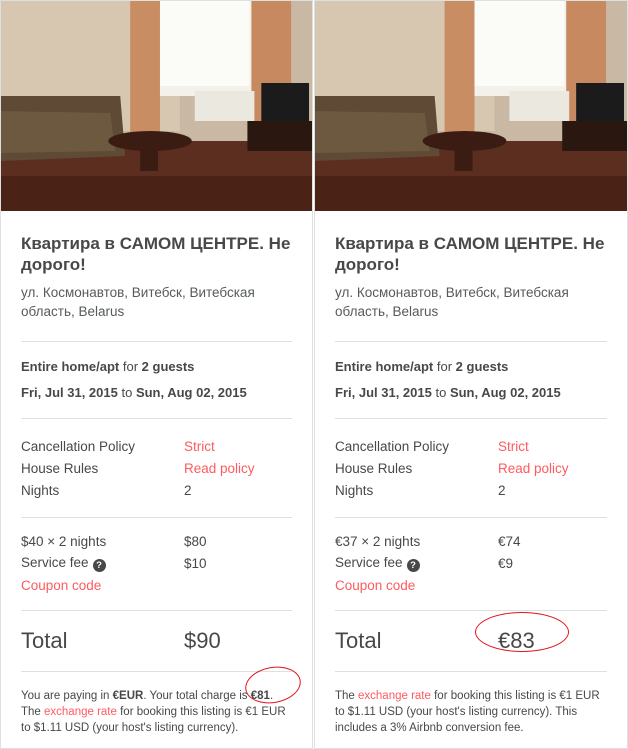 The height and width of the screenshot is (749, 628). I want to click on note-text: You are paying in, so click(67, 696).